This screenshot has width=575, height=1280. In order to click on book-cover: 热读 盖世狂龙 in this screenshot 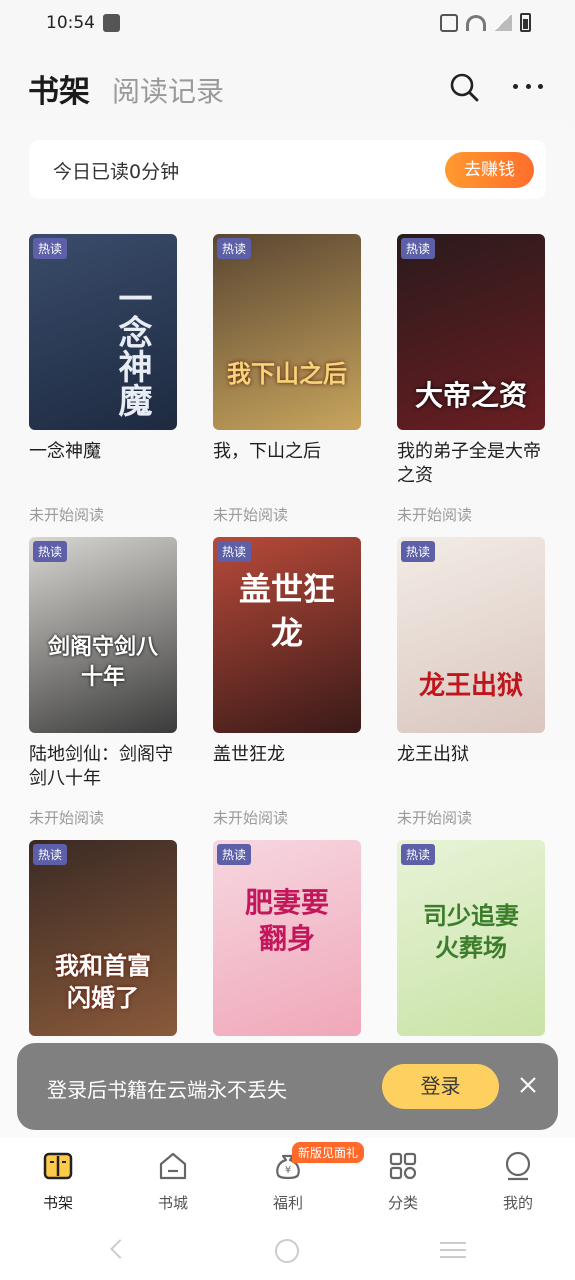, I will do `click(287, 635)`.